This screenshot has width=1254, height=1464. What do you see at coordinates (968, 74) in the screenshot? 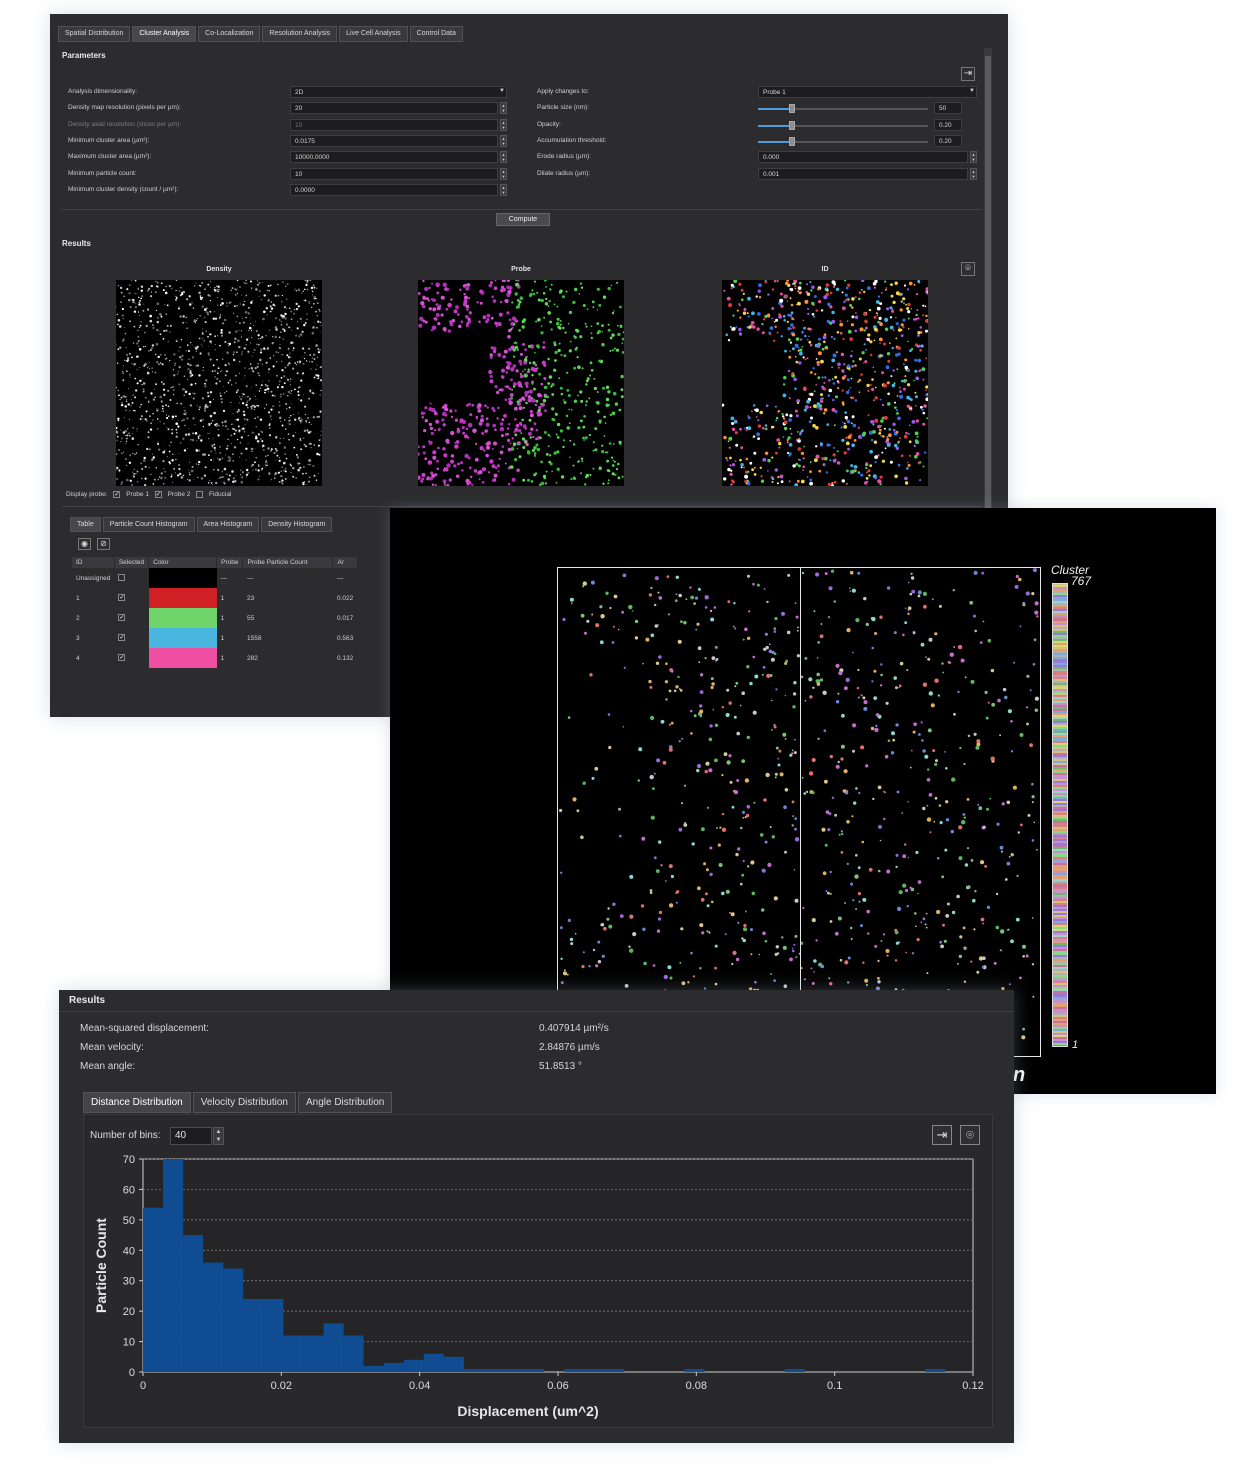
I see `export-icon: ⇥` at bounding box center [968, 74].